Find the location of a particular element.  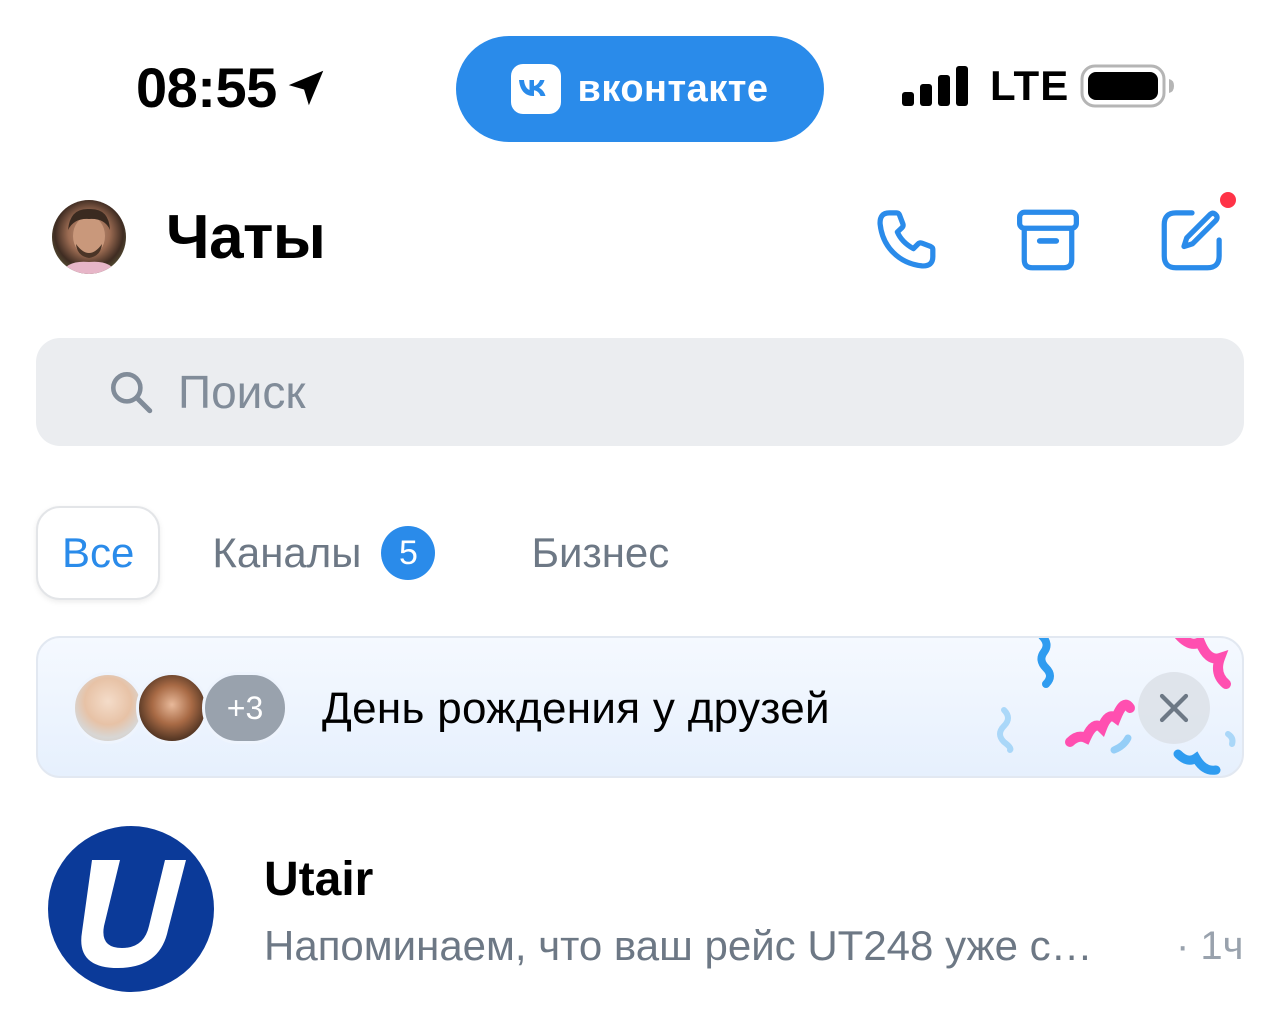

tab-channels: Каналы 5 is located at coordinates (323, 553).